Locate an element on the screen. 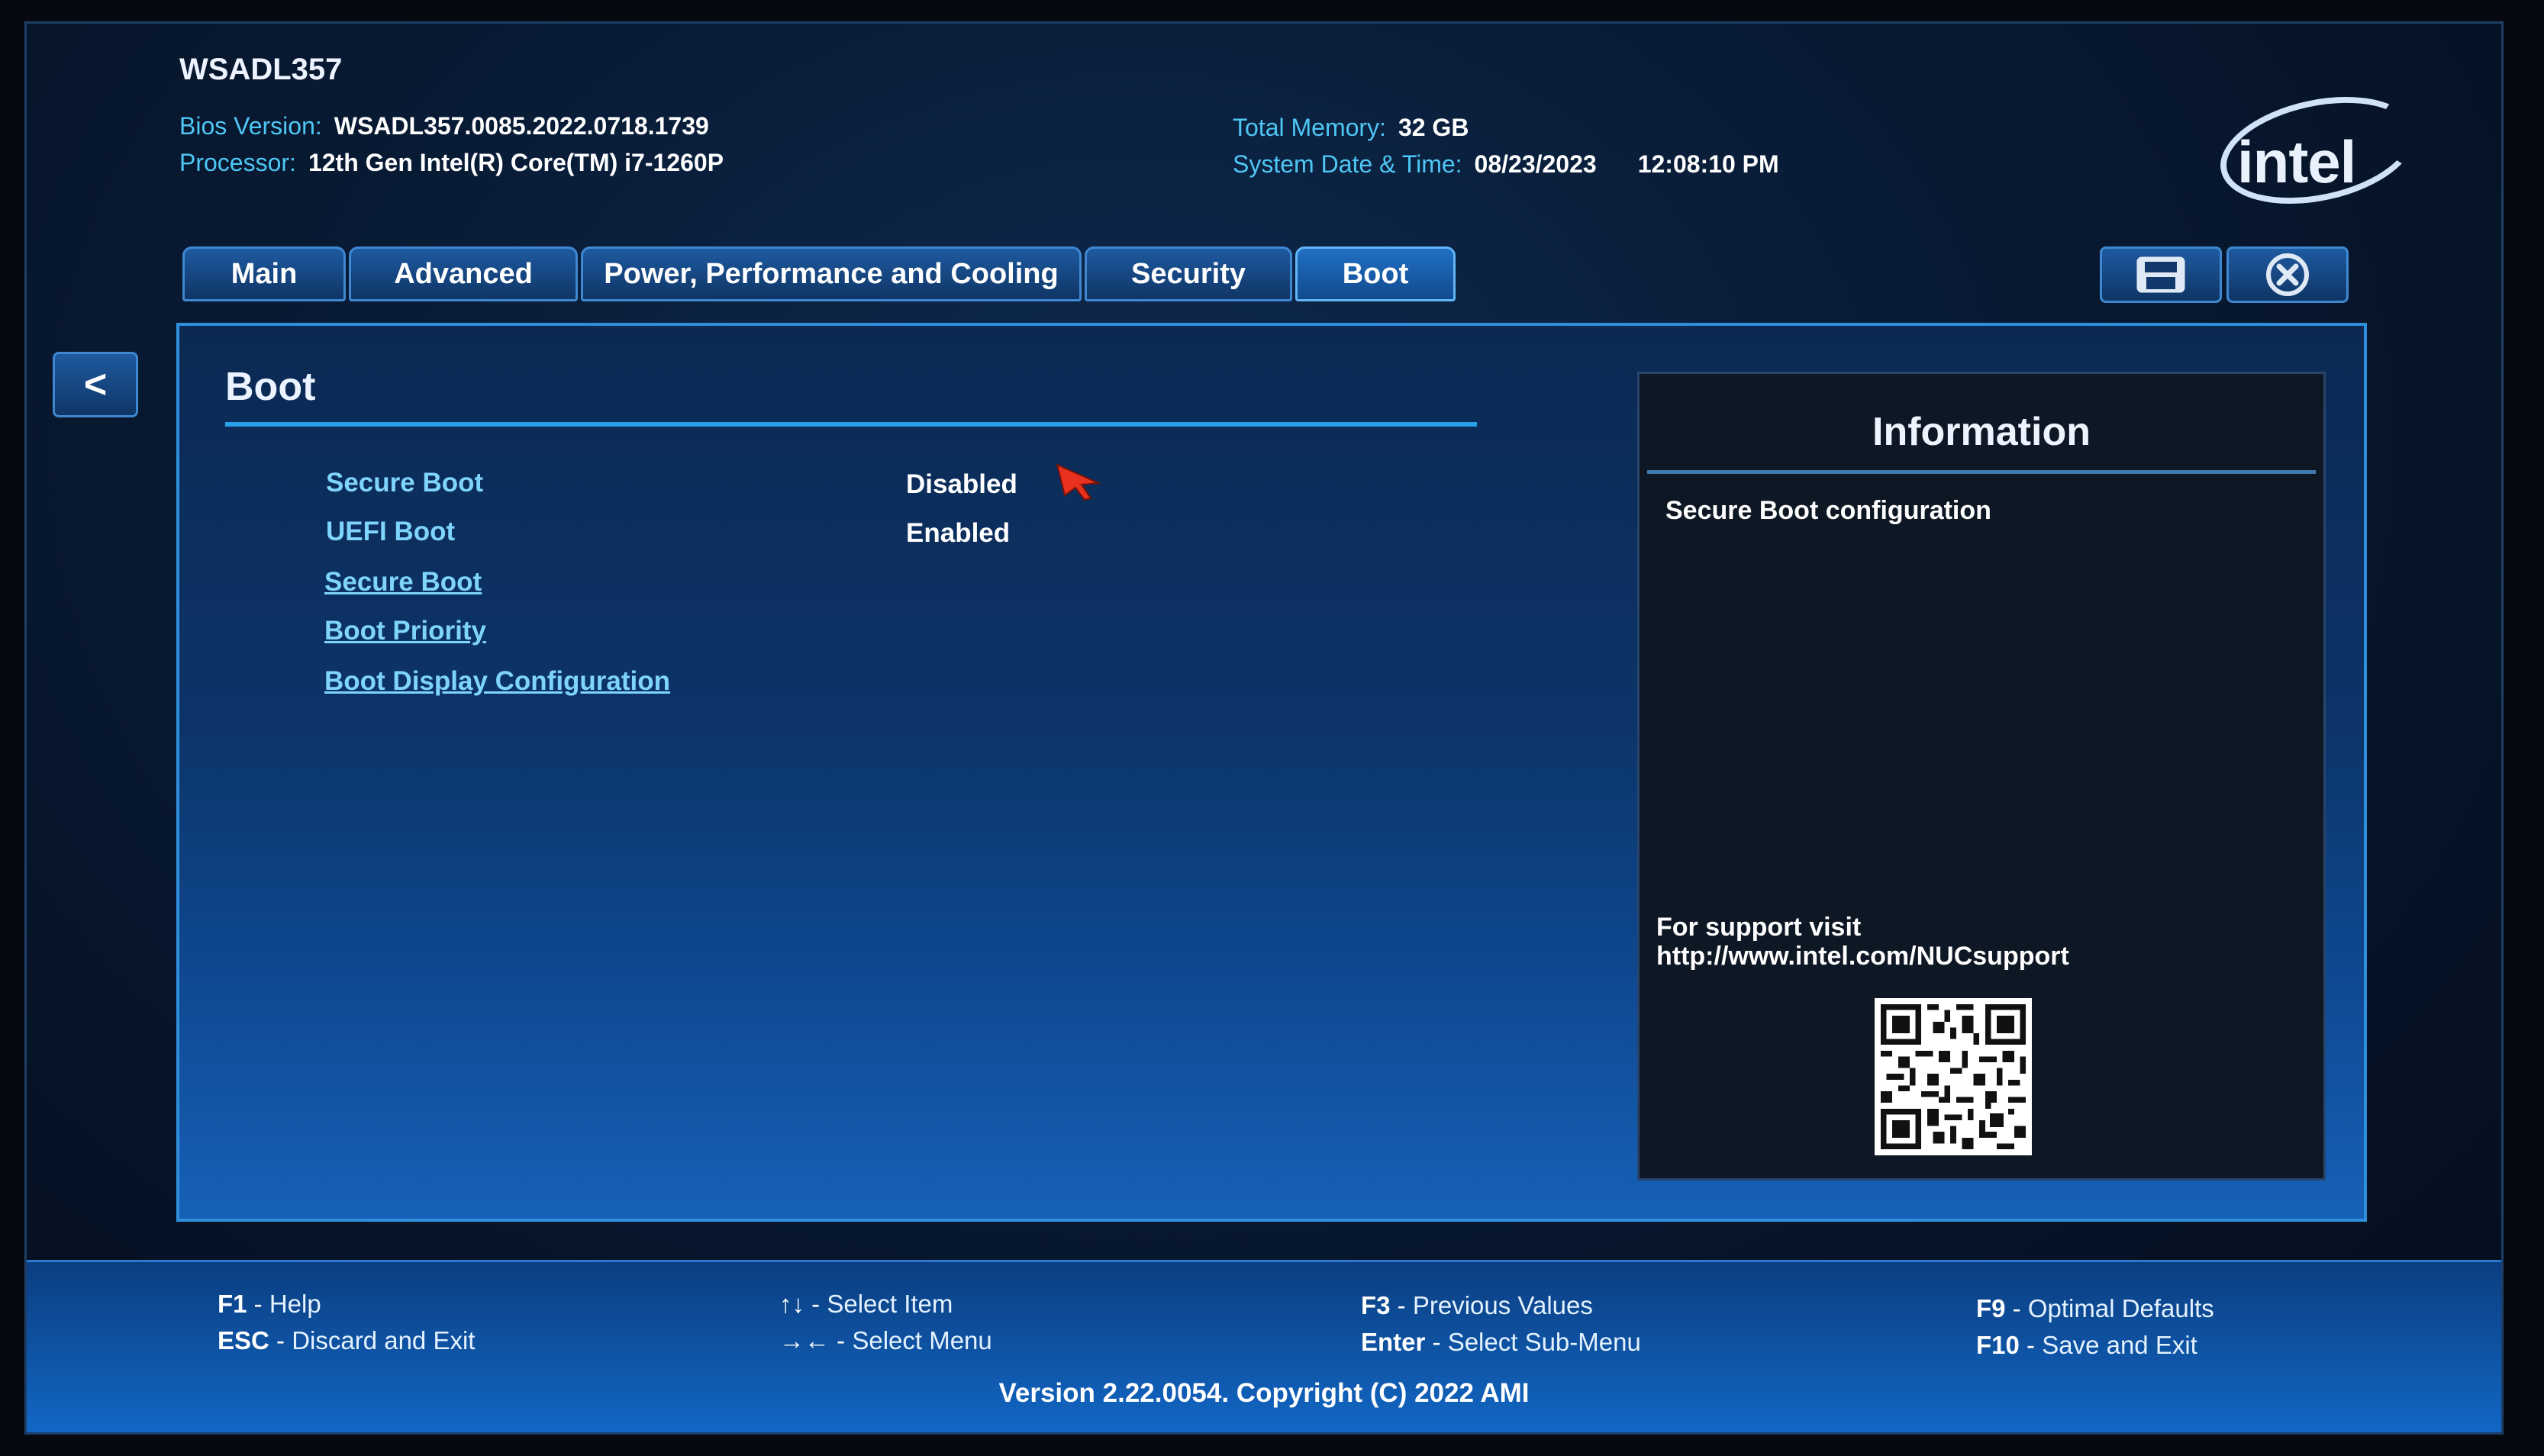 This screenshot has width=2544, height=1456. save-icon is located at coordinates (2160, 274).